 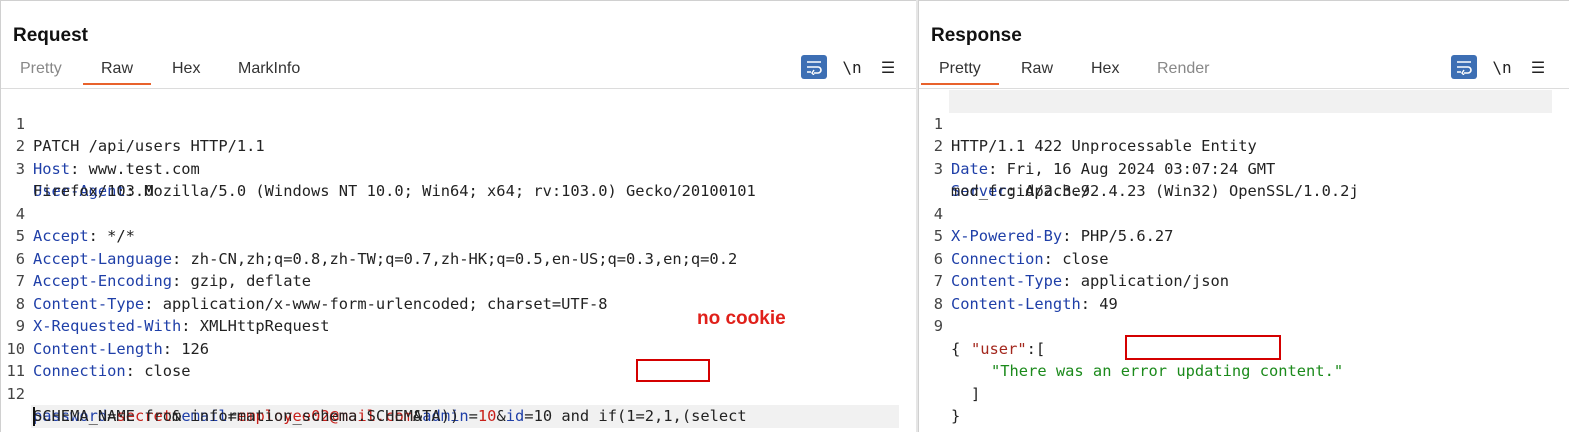 What do you see at coordinates (458, 145) in the screenshot?
I see `header-line: 2 Host: www.test.com` at bounding box center [458, 145].